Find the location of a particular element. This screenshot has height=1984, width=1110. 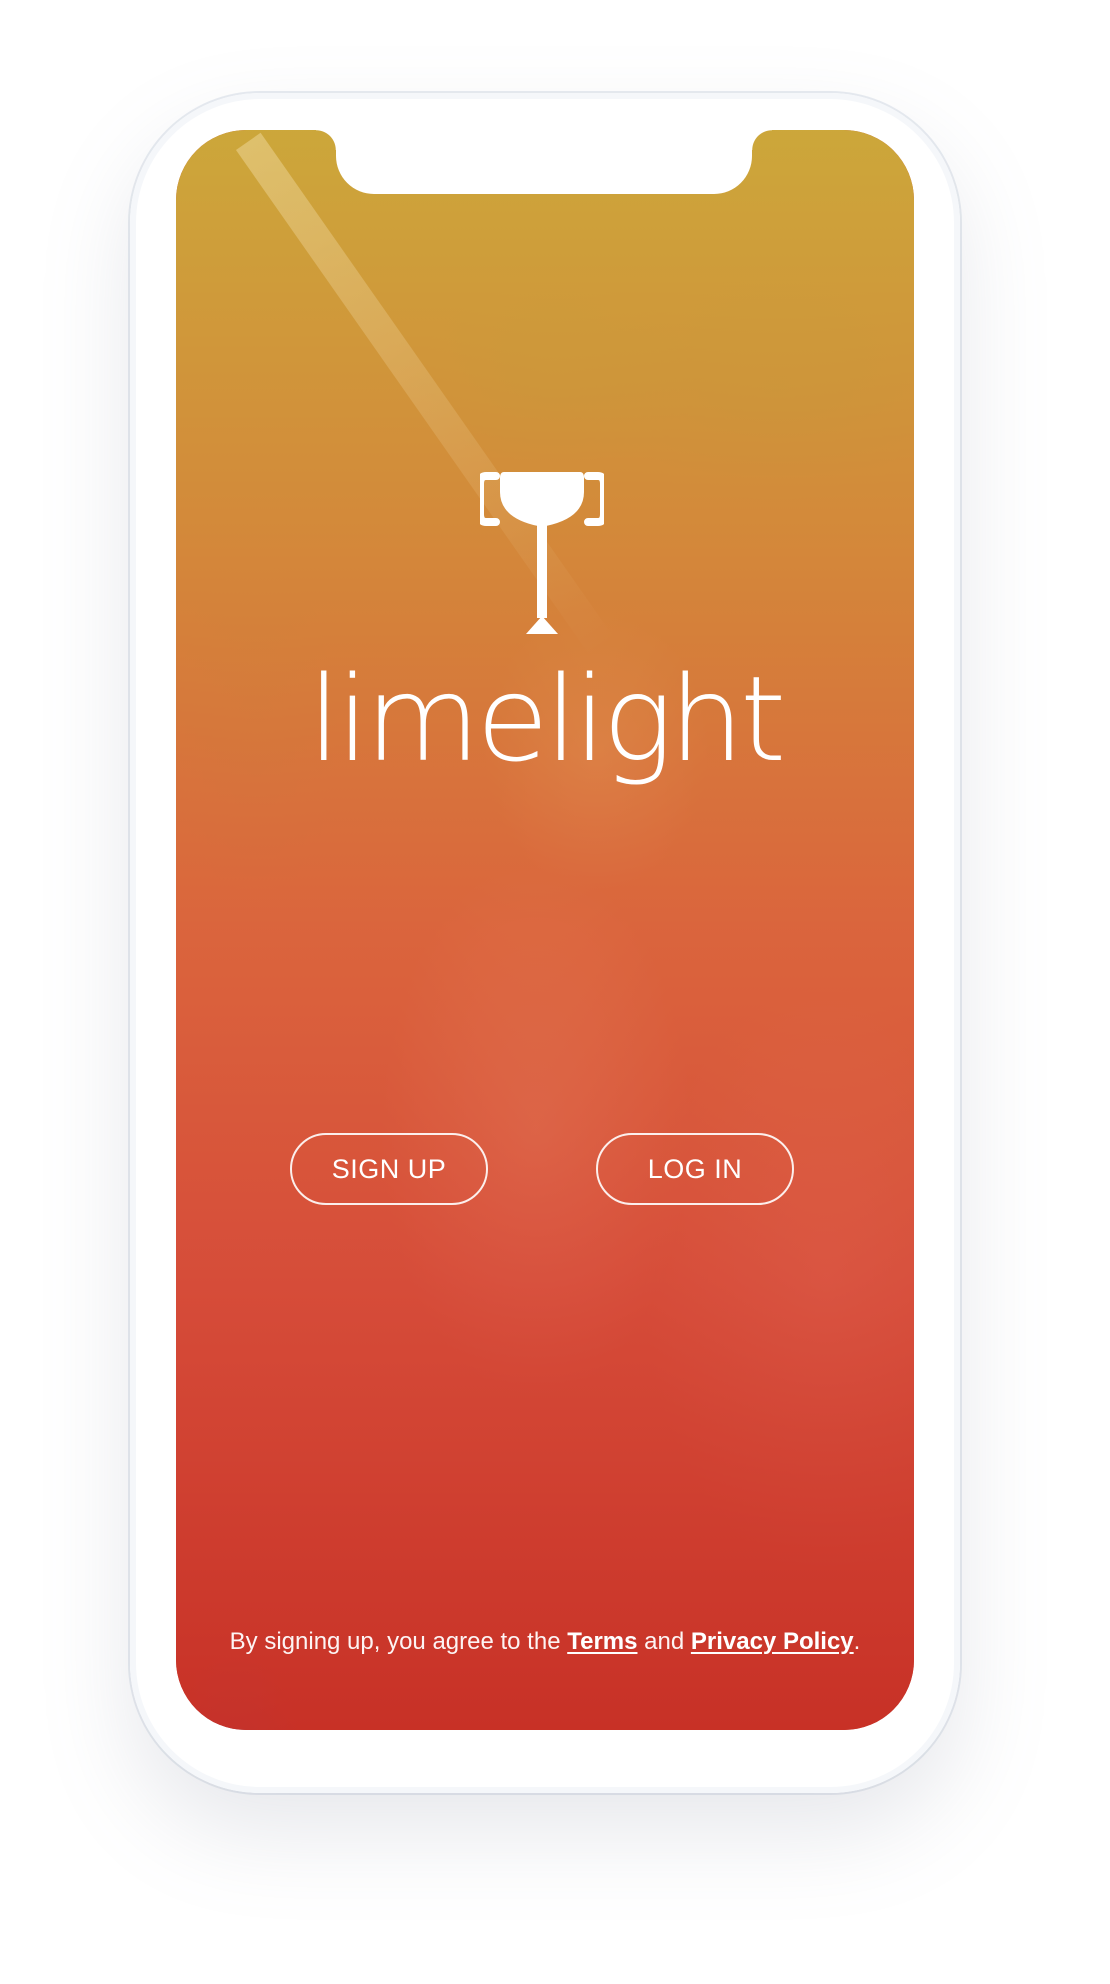

privacy-policy-link: Privacy Policy is located at coordinates (772, 1641).